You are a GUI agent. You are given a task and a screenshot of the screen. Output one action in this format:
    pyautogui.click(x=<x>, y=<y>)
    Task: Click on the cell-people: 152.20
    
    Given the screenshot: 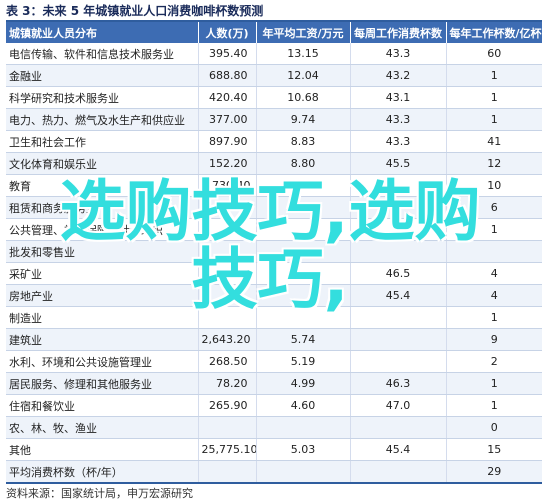 What is the action you would take?
    pyautogui.click(x=227, y=163)
    